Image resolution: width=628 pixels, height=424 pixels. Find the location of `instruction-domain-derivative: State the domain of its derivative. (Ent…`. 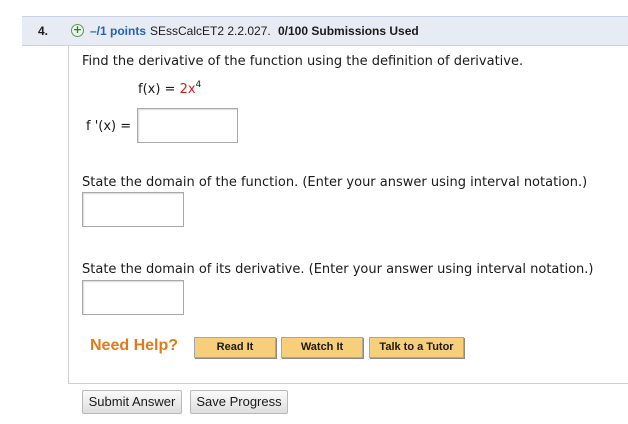

instruction-domain-derivative: State the domain of its derivative. (Ent… is located at coordinates (338, 269).